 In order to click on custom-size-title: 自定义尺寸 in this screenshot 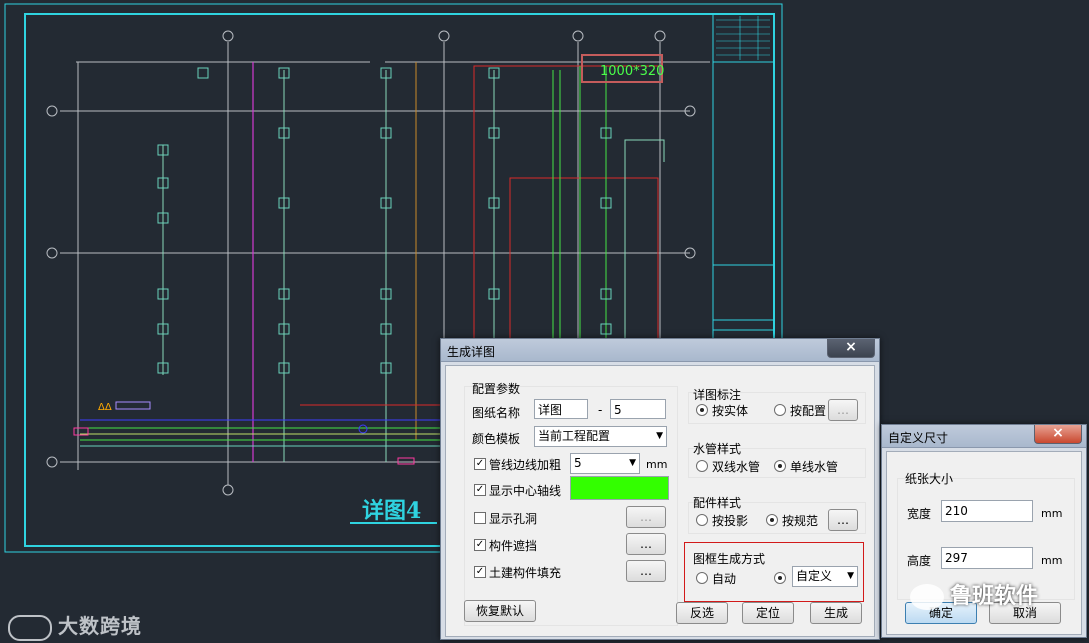, I will do `click(918, 438)`.